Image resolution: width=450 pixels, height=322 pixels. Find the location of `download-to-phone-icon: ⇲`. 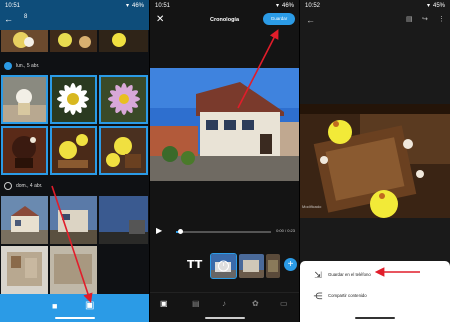

download-to-phone-icon: ⇲ is located at coordinates (318, 275).